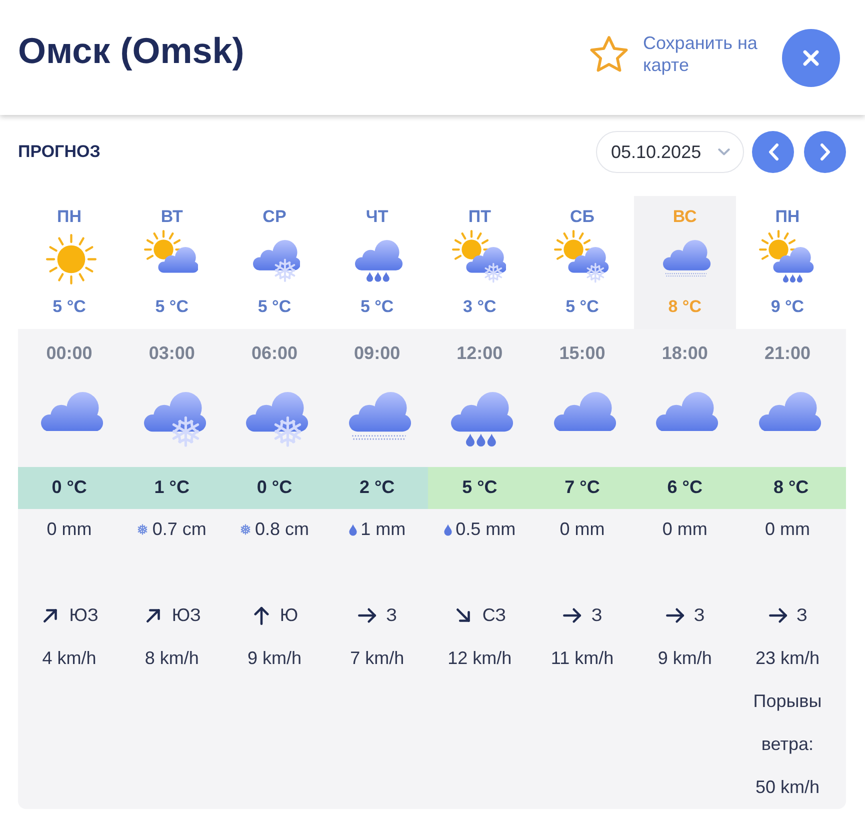  I want to click on date-select: 05.10.2025, so click(670, 152).